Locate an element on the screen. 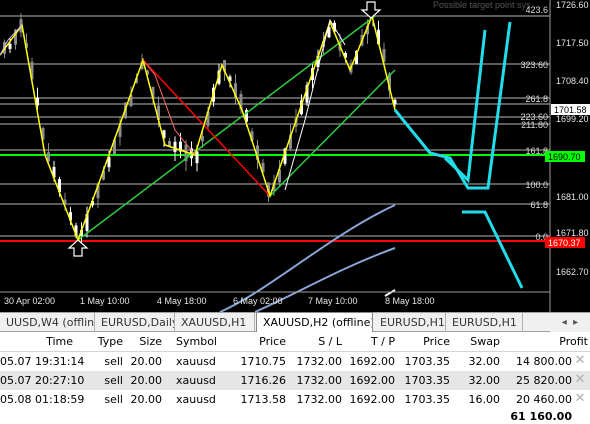 The height and width of the screenshot is (424, 590). col-cur-price: Price is located at coordinates (422, 341).